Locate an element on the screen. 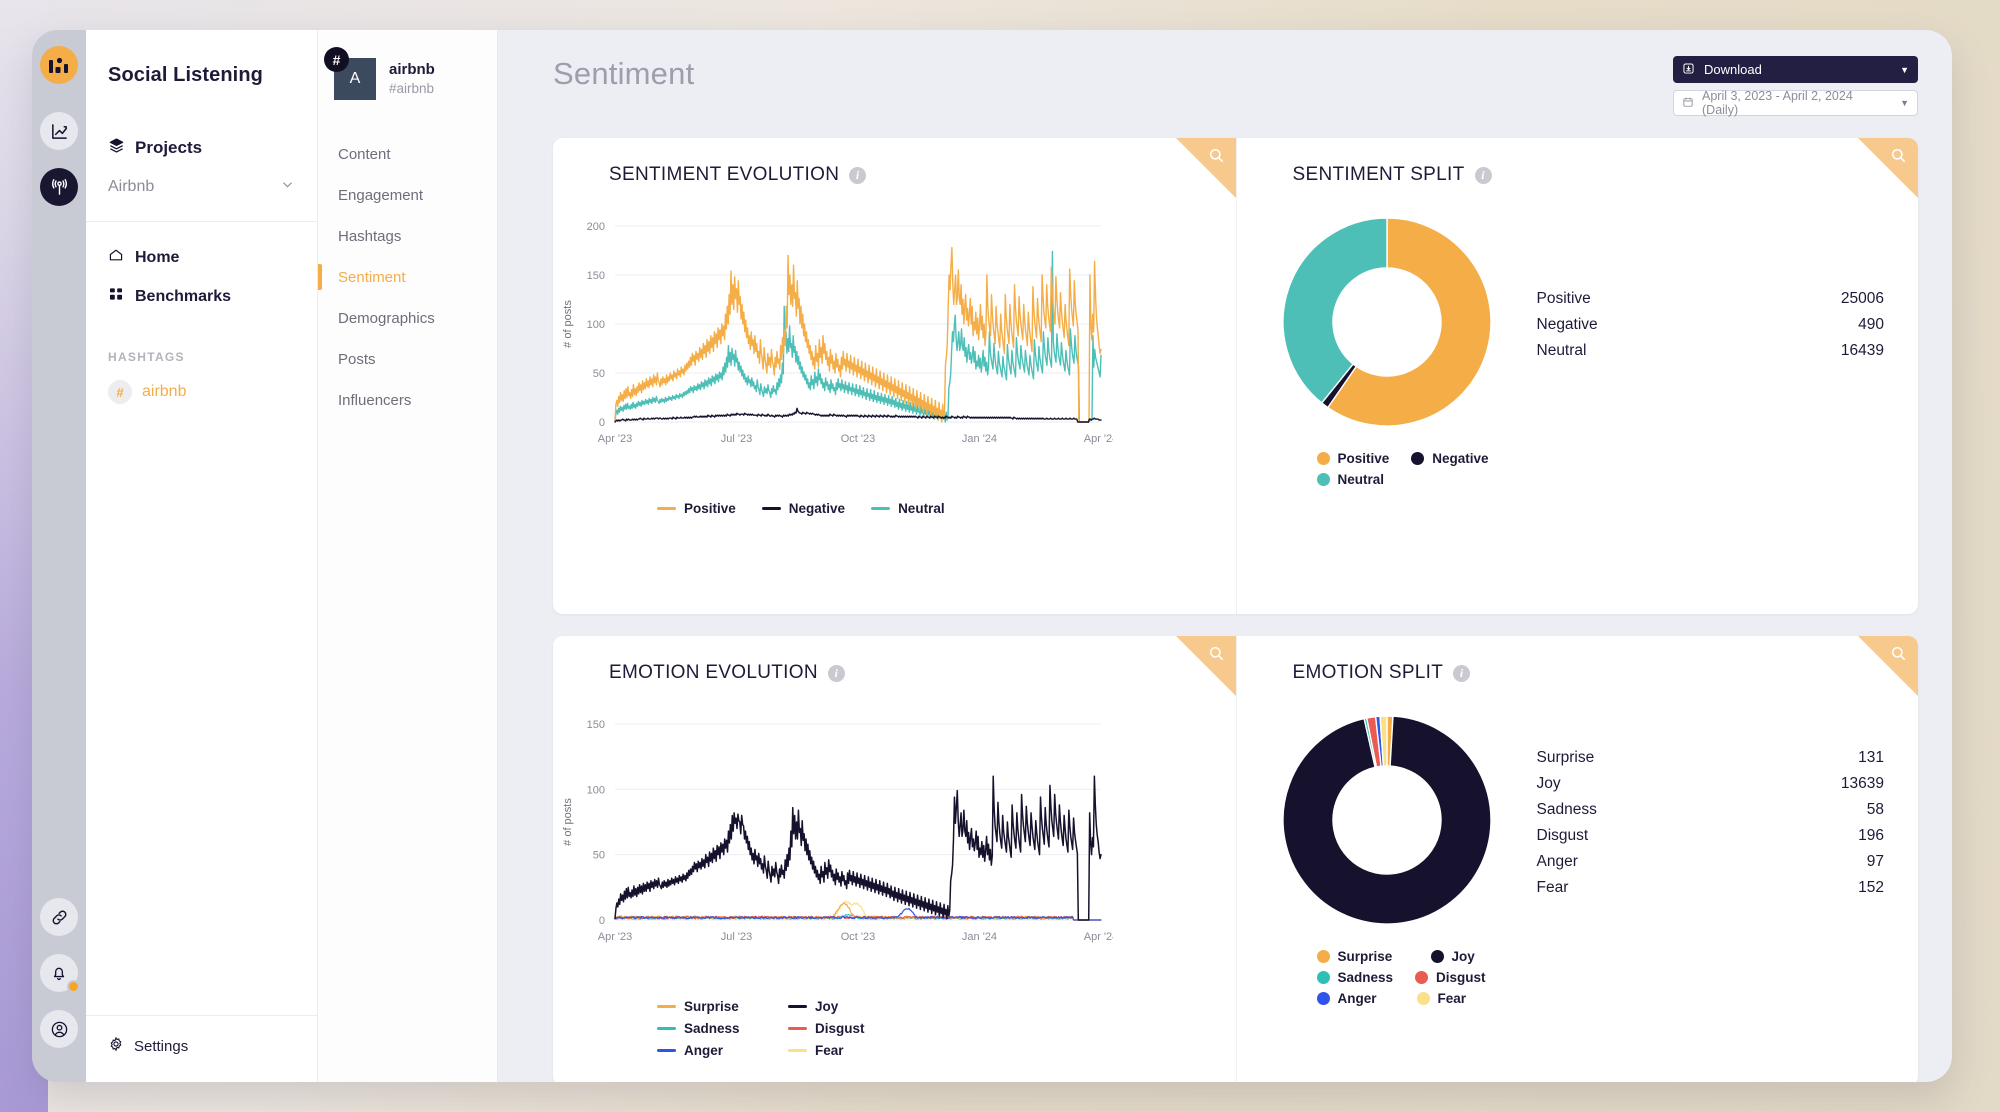  brand-logo-icon is located at coordinates (59, 65).